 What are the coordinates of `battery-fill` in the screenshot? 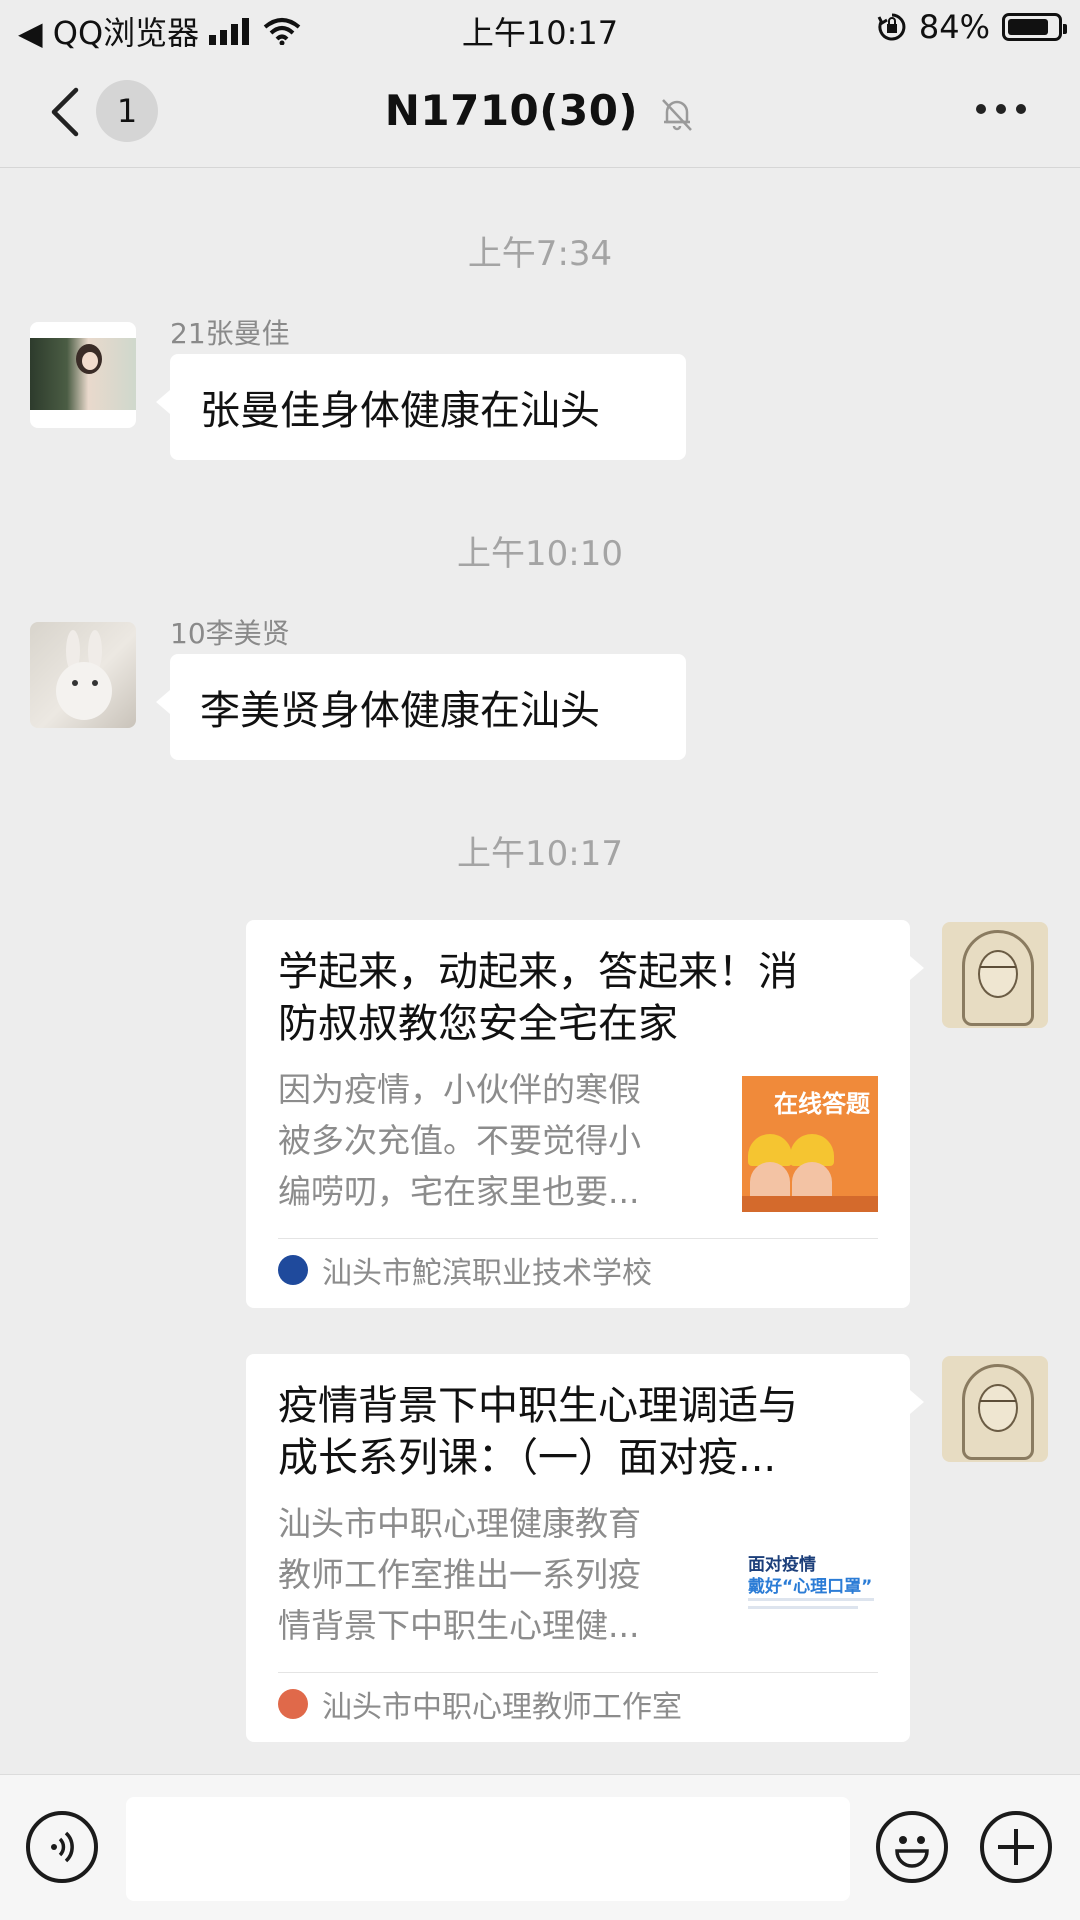 It's located at (1028, 27).